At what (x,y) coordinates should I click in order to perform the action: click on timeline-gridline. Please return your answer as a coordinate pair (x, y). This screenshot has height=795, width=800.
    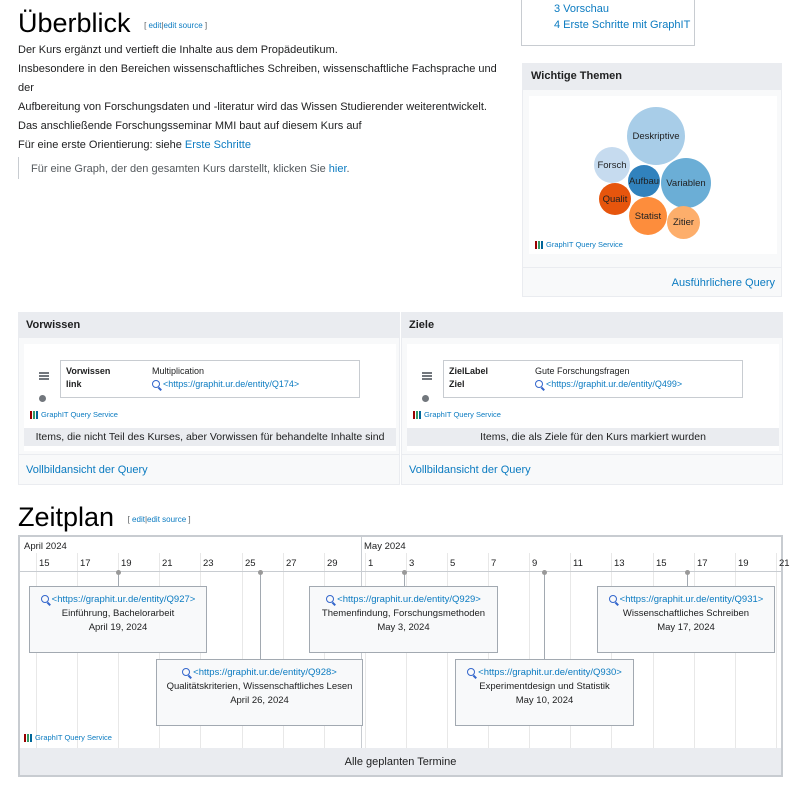
    Looking at the image, I should click on (776, 650).